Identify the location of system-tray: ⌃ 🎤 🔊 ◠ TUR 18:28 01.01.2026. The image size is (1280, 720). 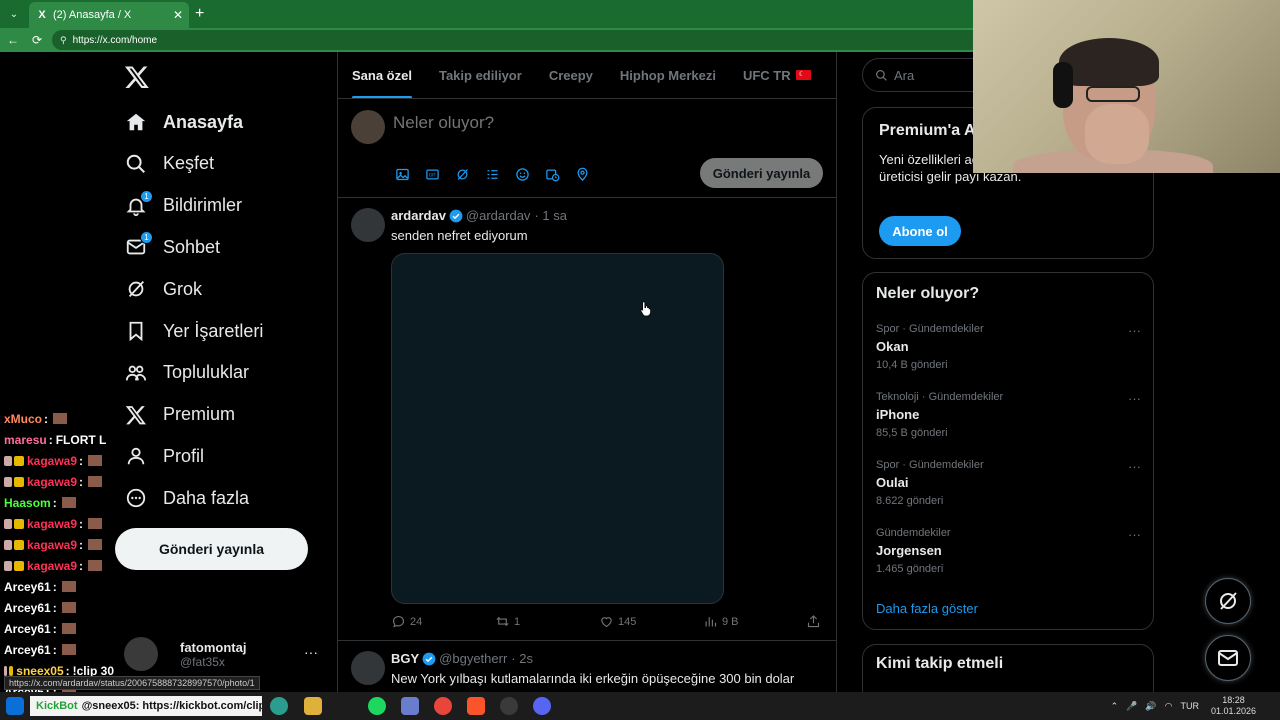
(1179, 706).